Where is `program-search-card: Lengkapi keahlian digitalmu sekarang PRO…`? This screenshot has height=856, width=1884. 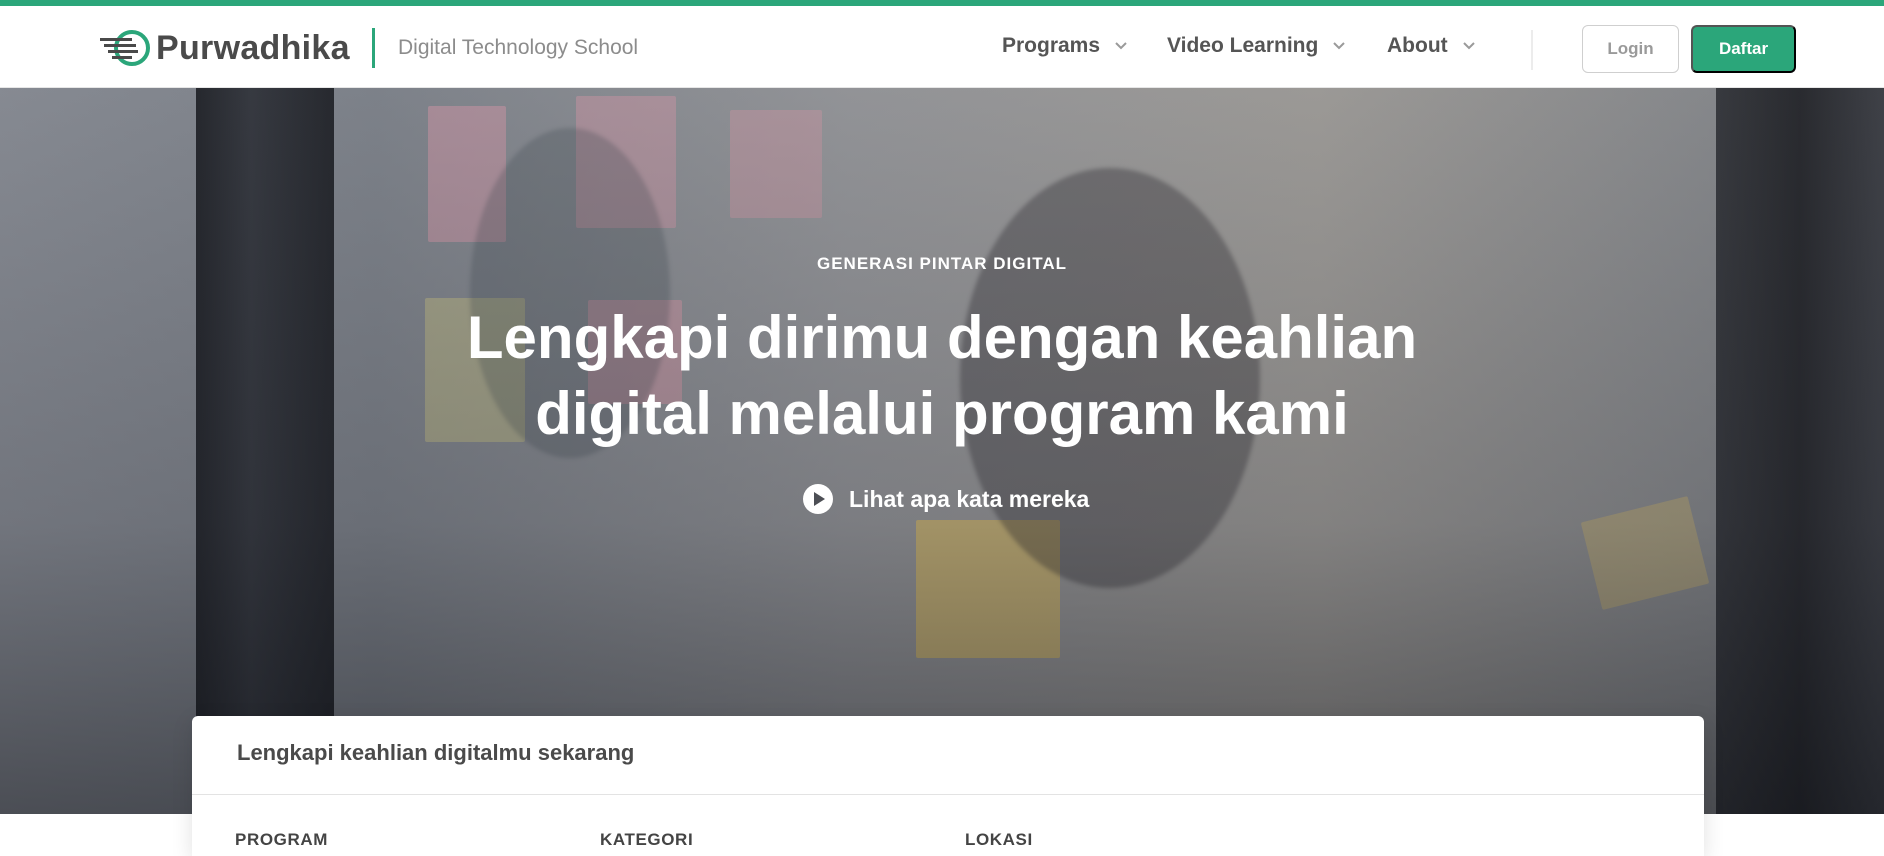 program-search-card: Lengkapi keahlian digitalmu sekarang PRO… is located at coordinates (948, 786).